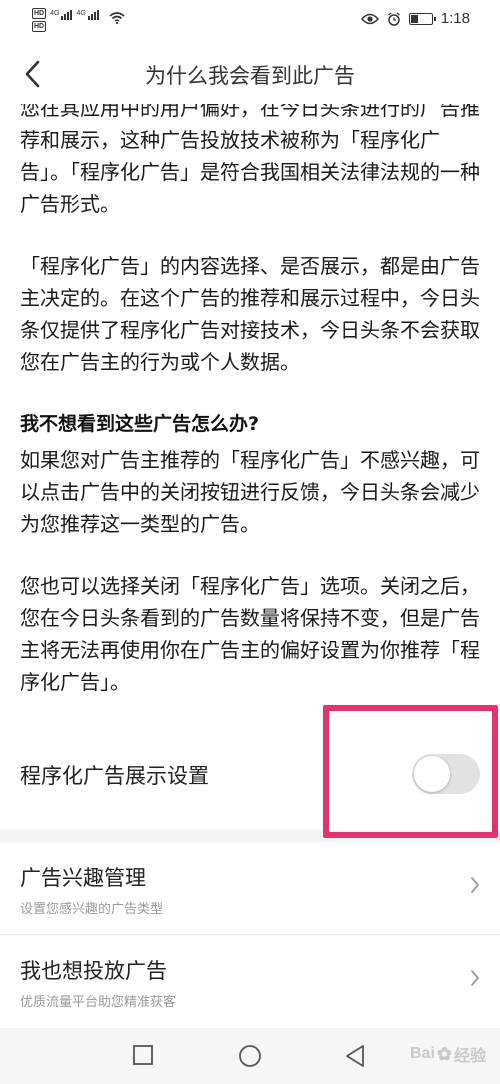 The height and width of the screenshot is (1084, 500). I want to click on ad-display-toggle, so click(446, 774).